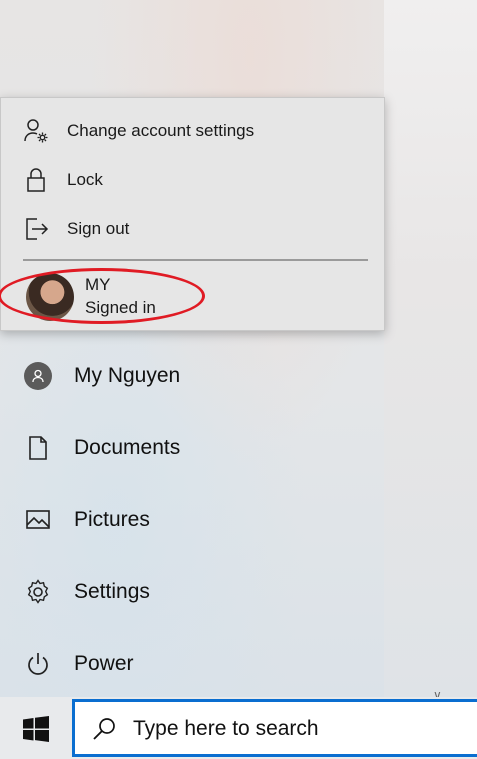 The width and height of the screenshot is (477, 759). I want to click on search-icon, so click(104, 729).